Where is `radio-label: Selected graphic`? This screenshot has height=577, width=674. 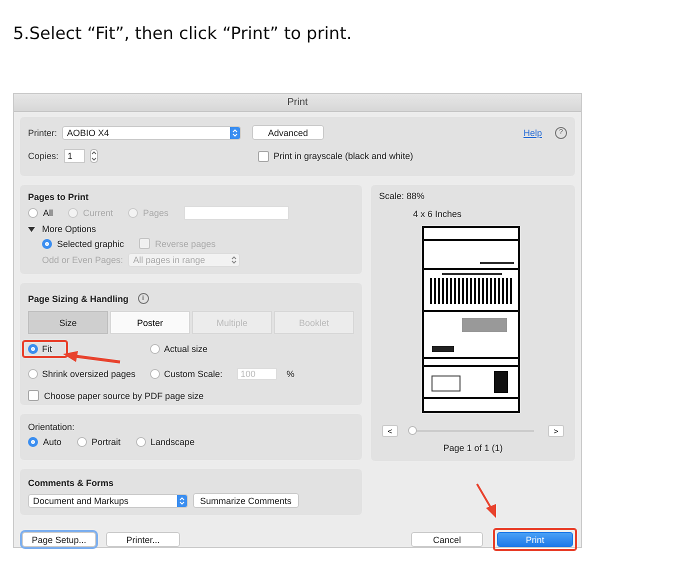
radio-label: Selected graphic is located at coordinates (90, 243).